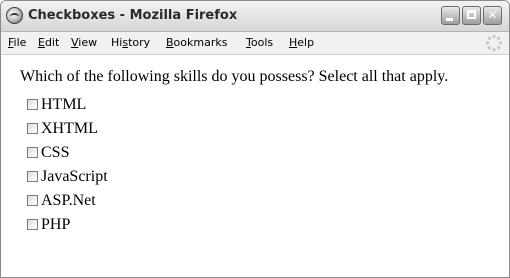  I want to click on activity-throbber-icon, so click(494, 43).